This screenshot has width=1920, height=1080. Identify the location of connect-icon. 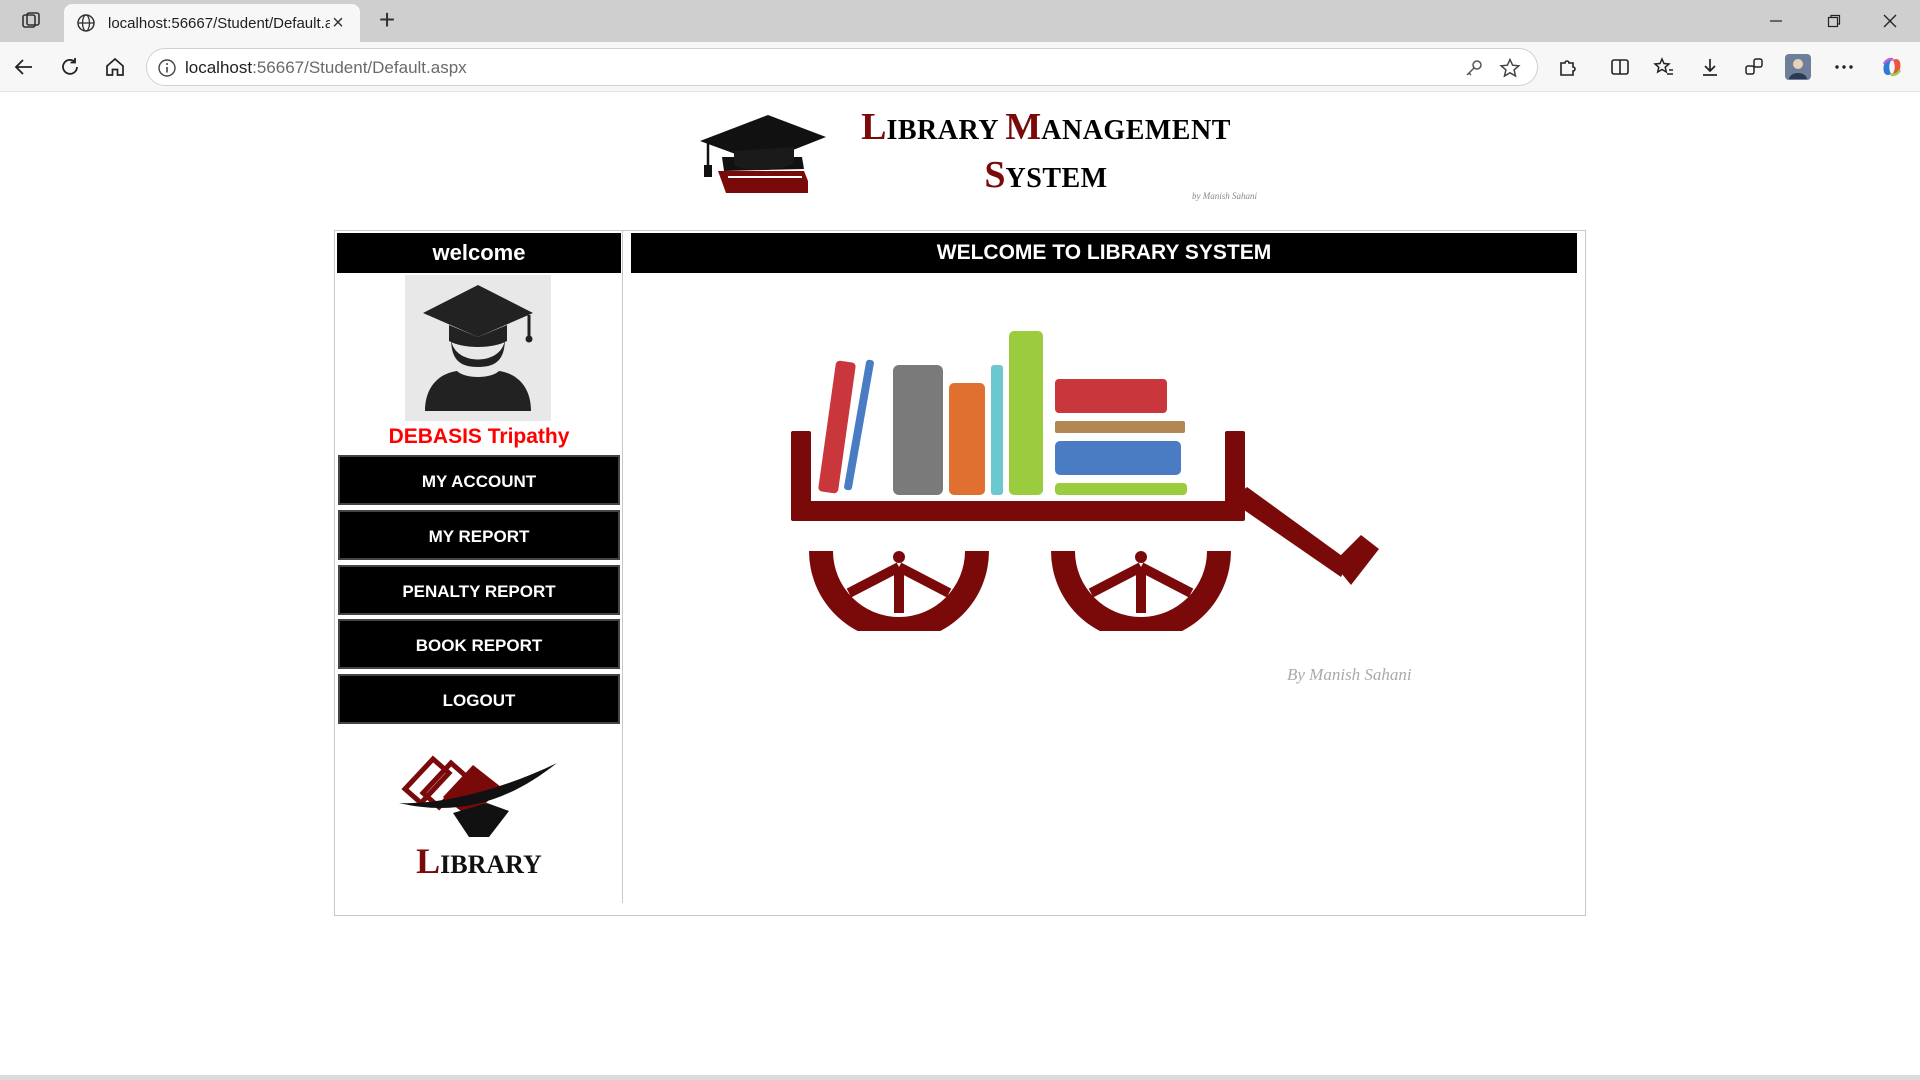
(1754, 67).